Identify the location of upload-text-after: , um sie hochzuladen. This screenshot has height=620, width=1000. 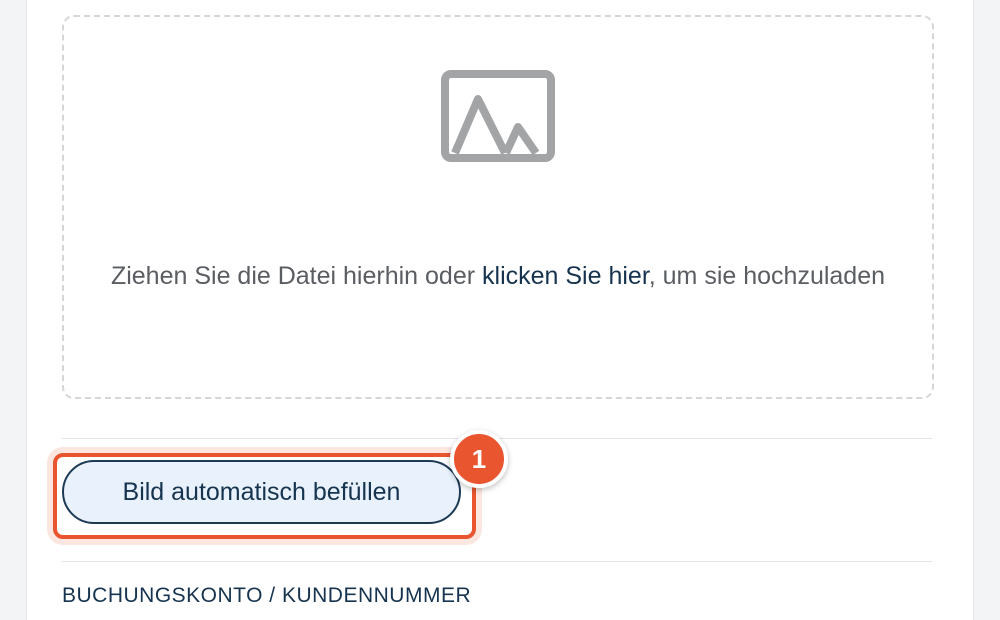
(767, 276).